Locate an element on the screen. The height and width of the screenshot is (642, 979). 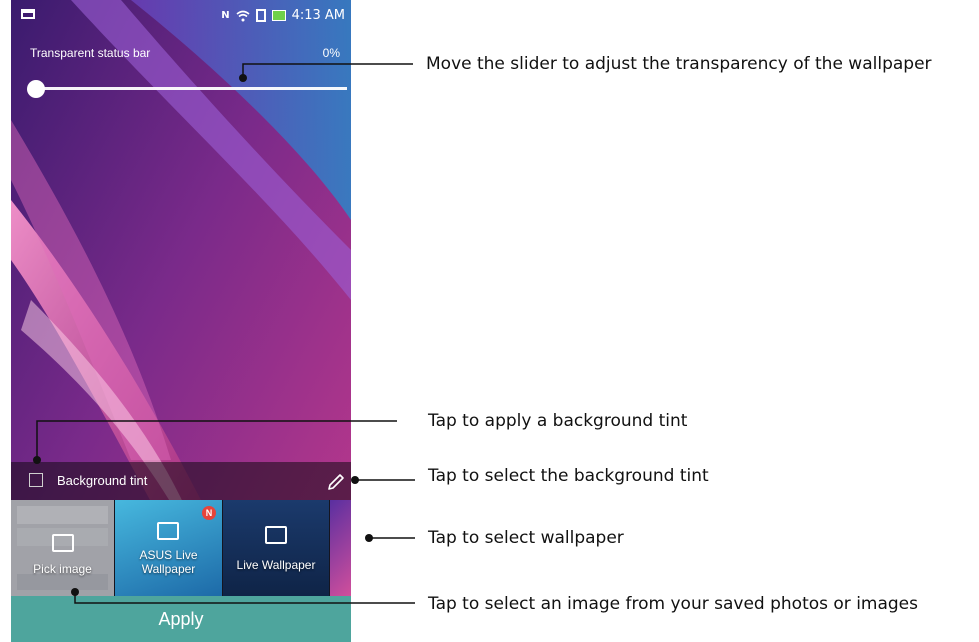
pencil-icon is located at coordinates (336, 482).